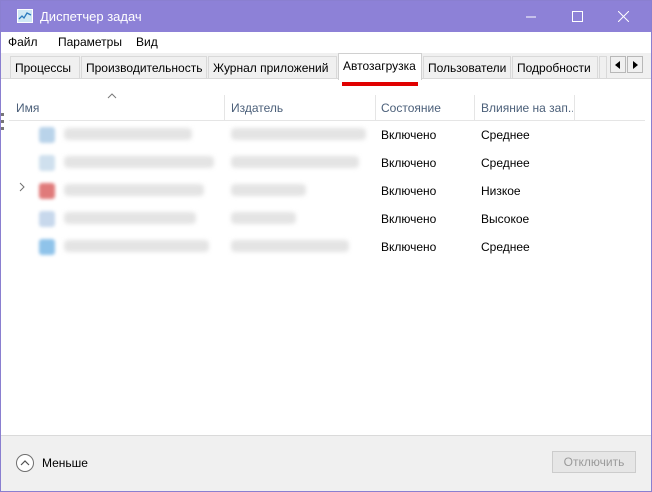  I want to click on minimize-icon, so click(530, 17).